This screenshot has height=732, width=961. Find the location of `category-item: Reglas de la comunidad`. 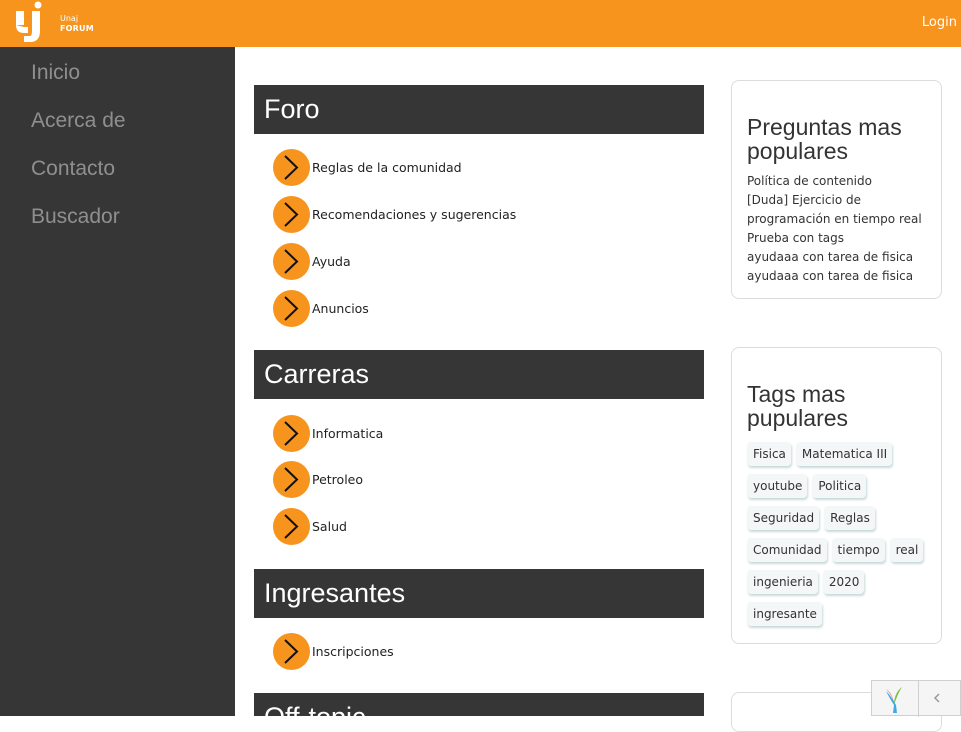

category-item: Reglas de la comunidad is located at coordinates (367, 167).